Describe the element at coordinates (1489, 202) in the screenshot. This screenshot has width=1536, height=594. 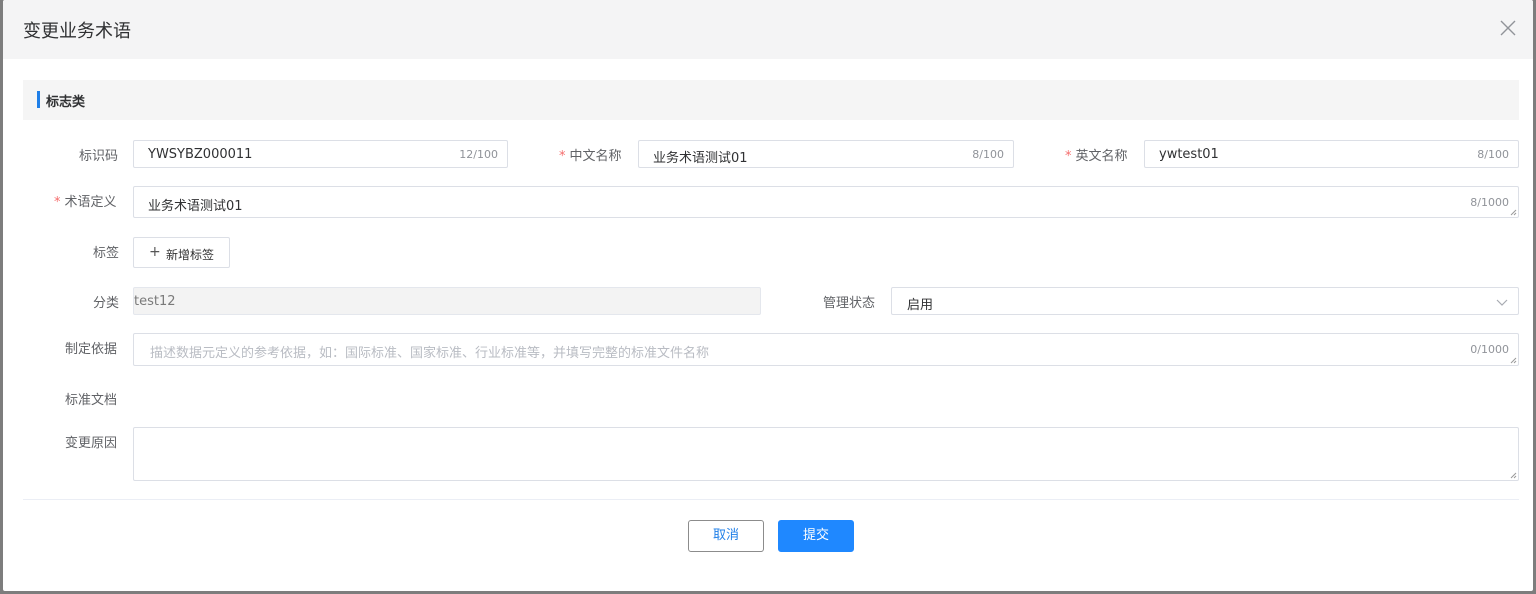
I see `definition-count: 8/1000` at that location.